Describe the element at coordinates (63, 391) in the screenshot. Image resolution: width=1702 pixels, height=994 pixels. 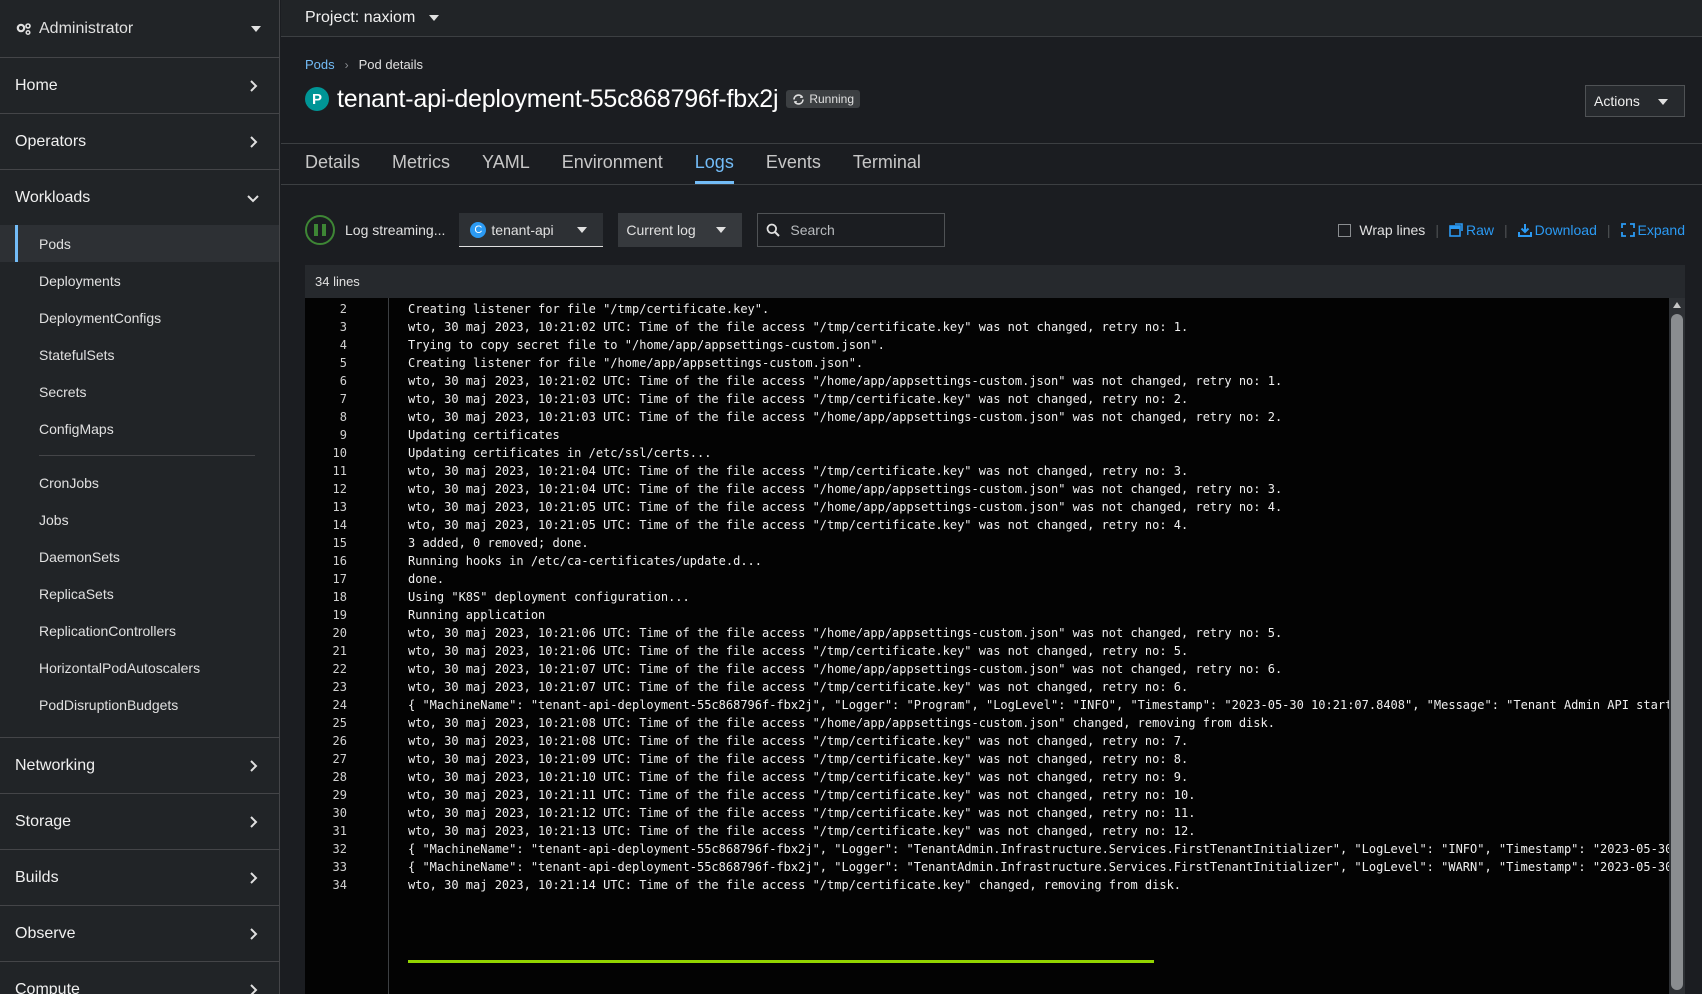
I see `sidebar-item-label: Secrets` at that location.